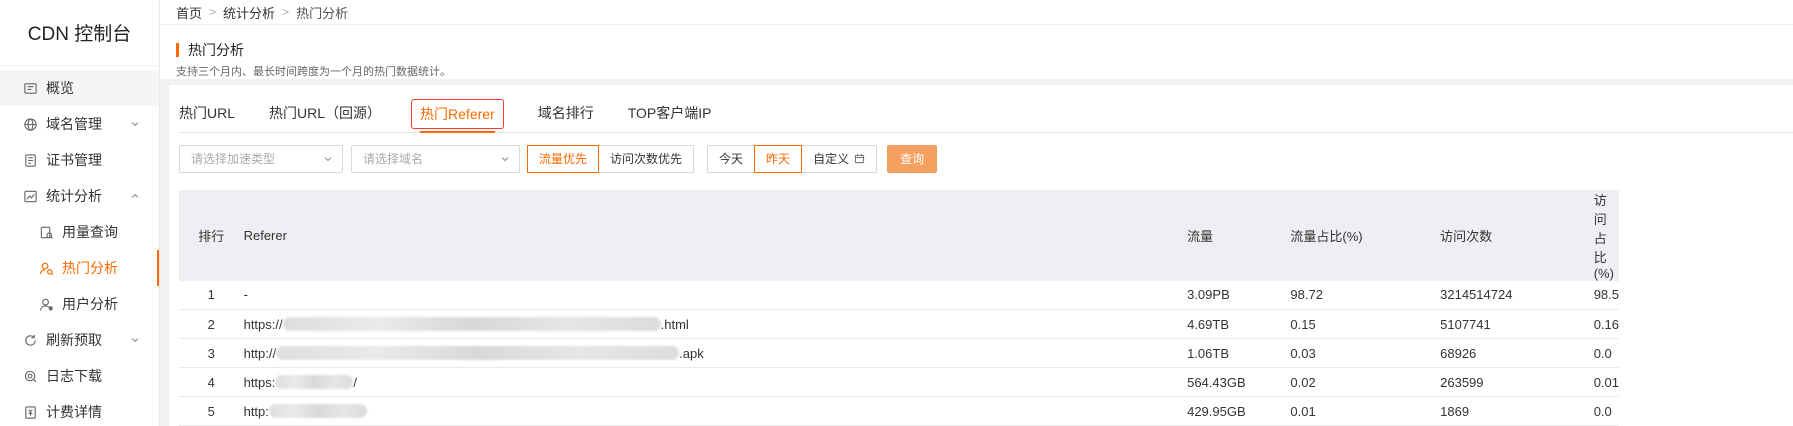 Image resolution: width=1793 pixels, height=426 pixels. I want to click on sidebar-item-refresh-prefetch: 刷新预取, so click(79, 340).